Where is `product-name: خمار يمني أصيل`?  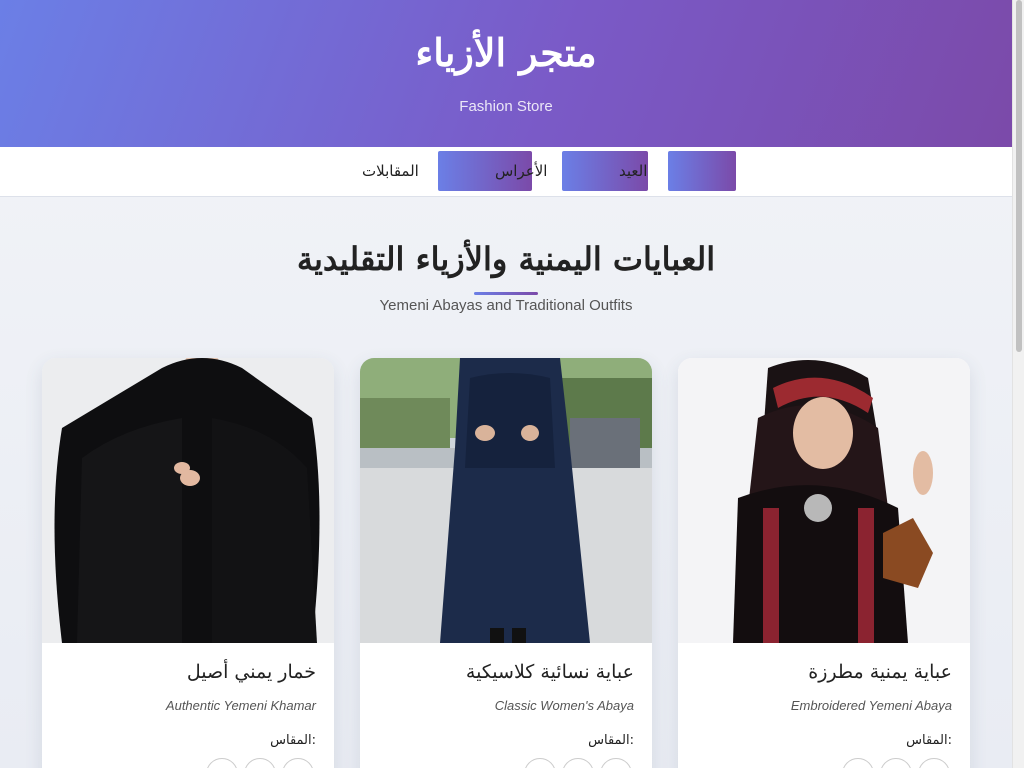 product-name: خمار يمني أصيل is located at coordinates (251, 672).